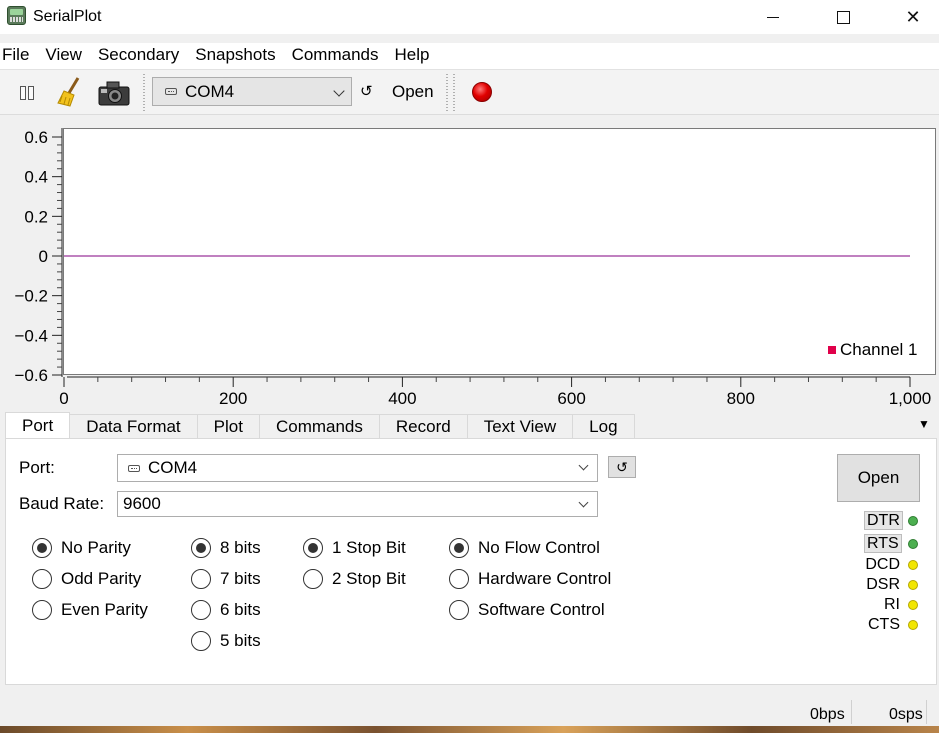  Describe the element at coordinates (469, 729) in the screenshot. I see `desktop-background-strip` at that location.